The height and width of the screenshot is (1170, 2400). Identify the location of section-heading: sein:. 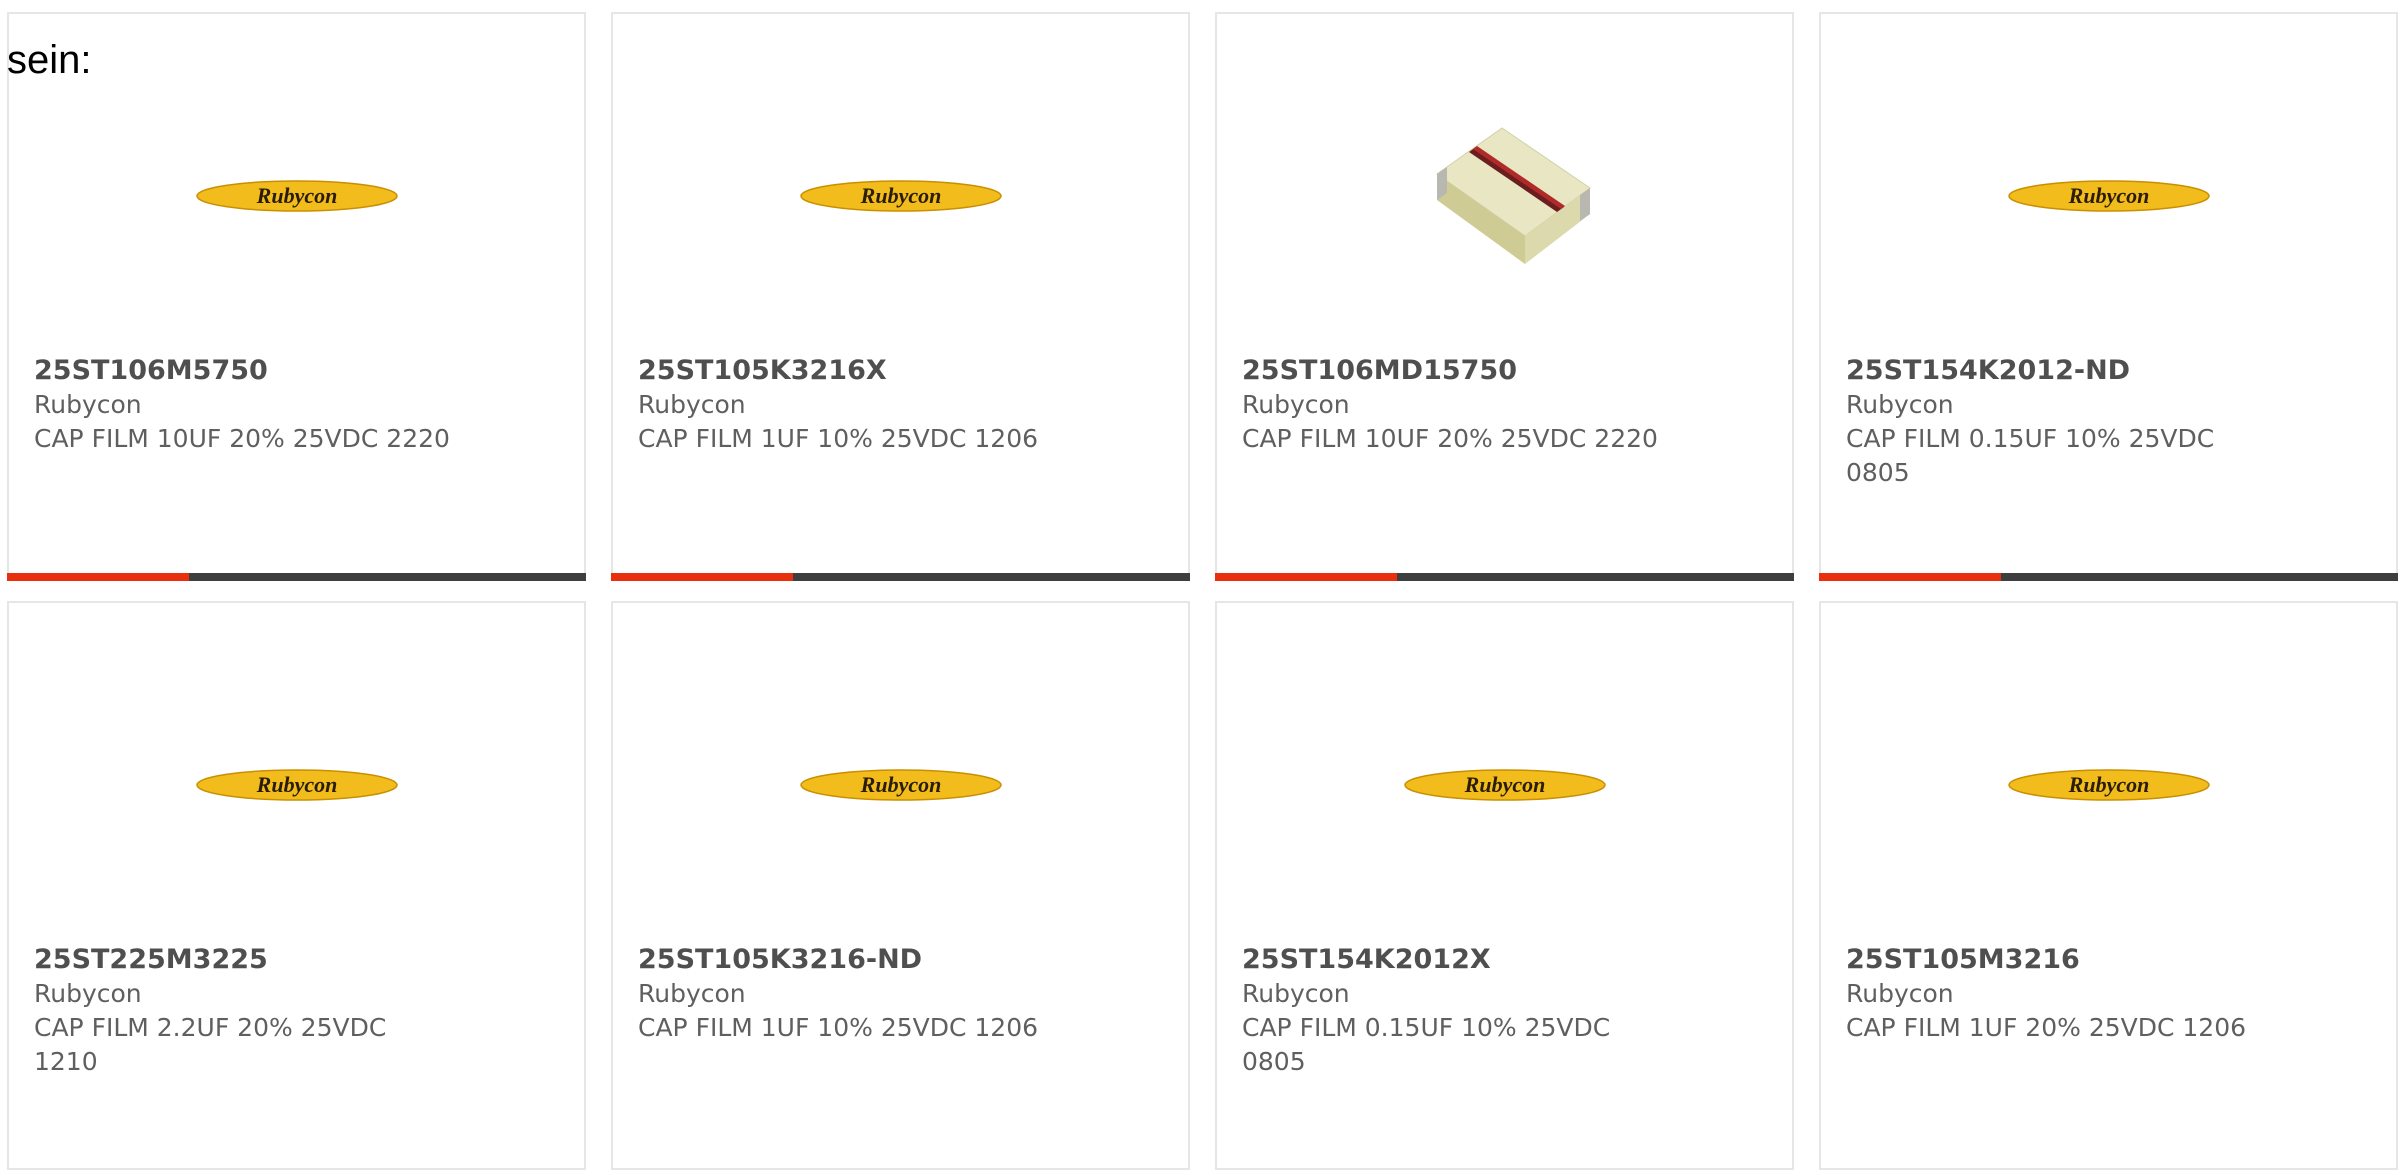
(49, 60).